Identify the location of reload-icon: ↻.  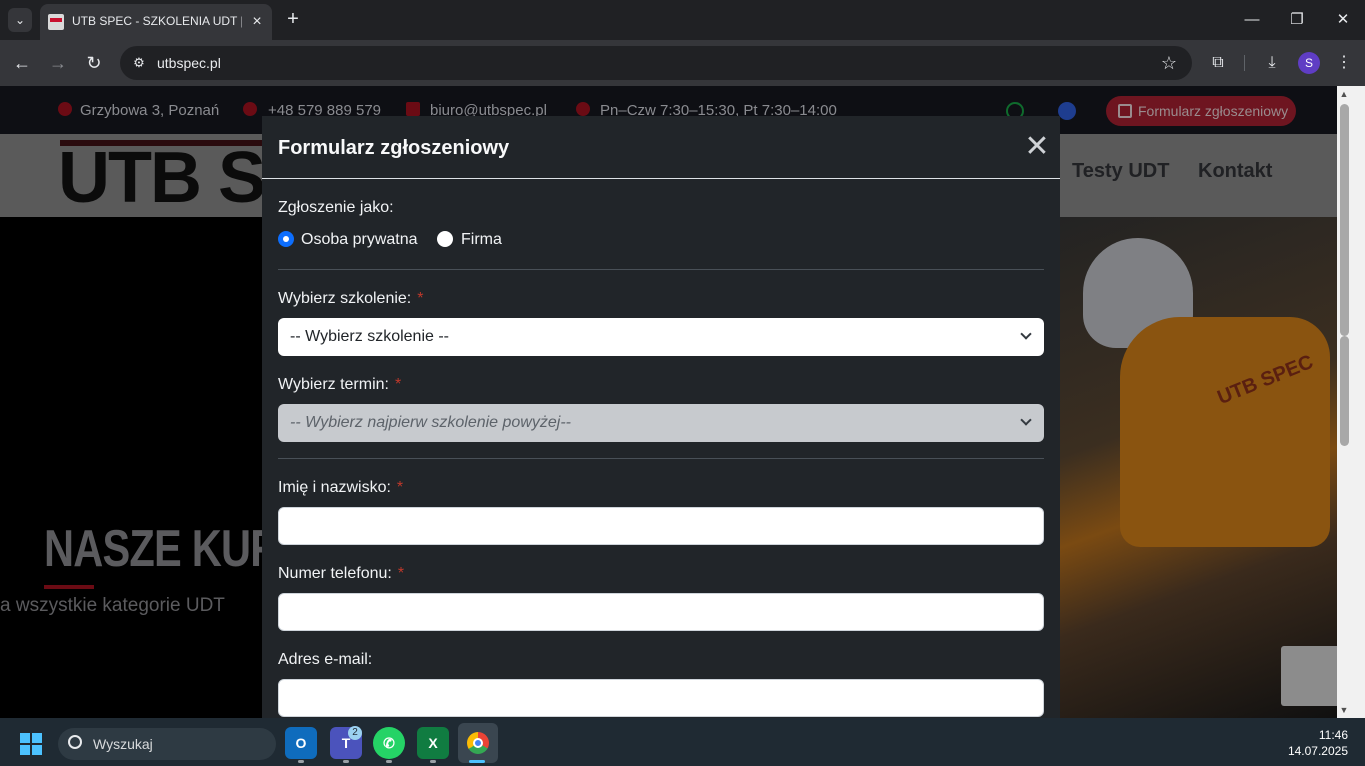
(94, 63).